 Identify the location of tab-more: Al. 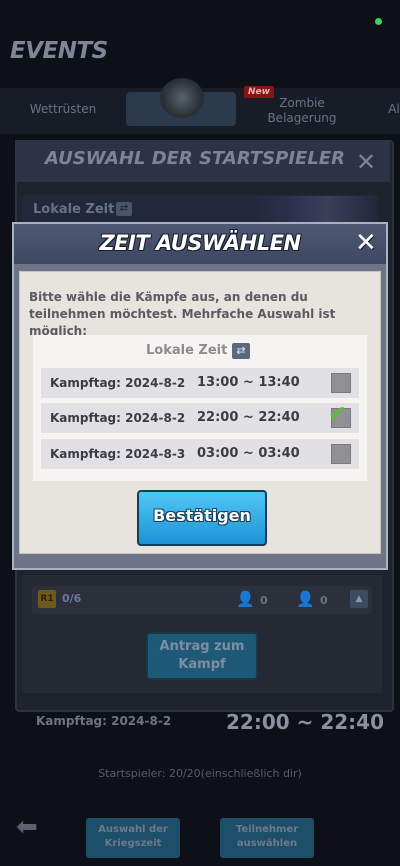
(392, 109).